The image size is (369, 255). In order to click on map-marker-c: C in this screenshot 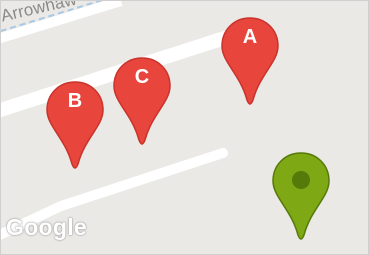, I will do `click(142, 101)`.